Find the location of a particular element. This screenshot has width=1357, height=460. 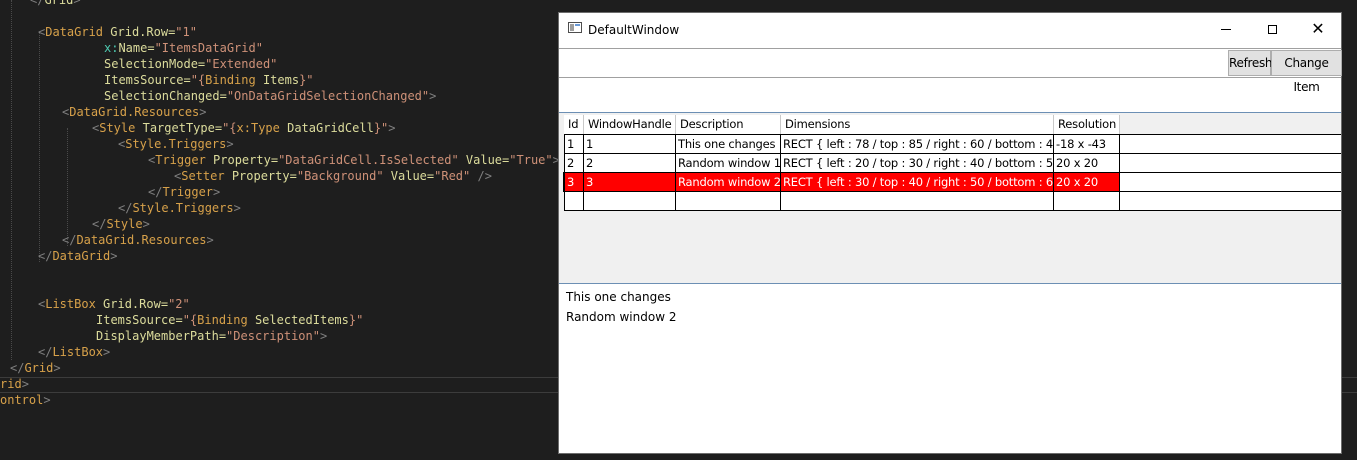

code-token: "DataGridCell.IsSelected" is located at coordinates (372, 160).